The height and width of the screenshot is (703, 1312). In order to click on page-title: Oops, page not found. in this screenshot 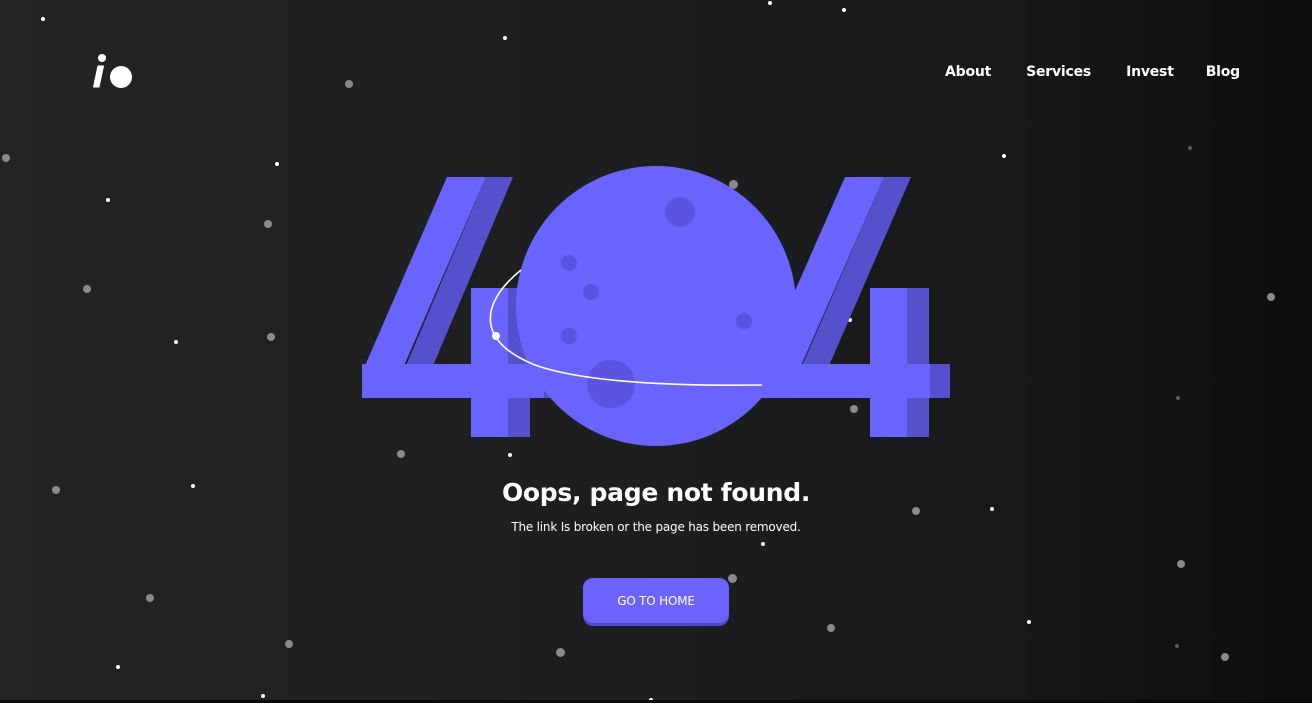, I will do `click(656, 492)`.